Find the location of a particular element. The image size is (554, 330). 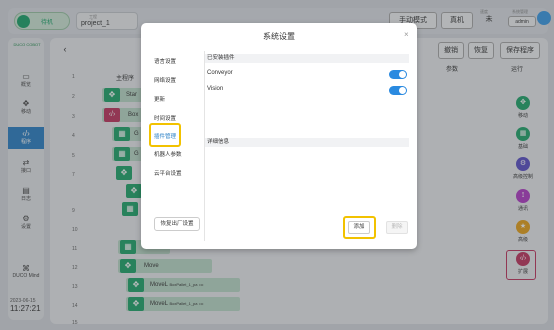

menu-network: 网络设置 is located at coordinates (165, 80).